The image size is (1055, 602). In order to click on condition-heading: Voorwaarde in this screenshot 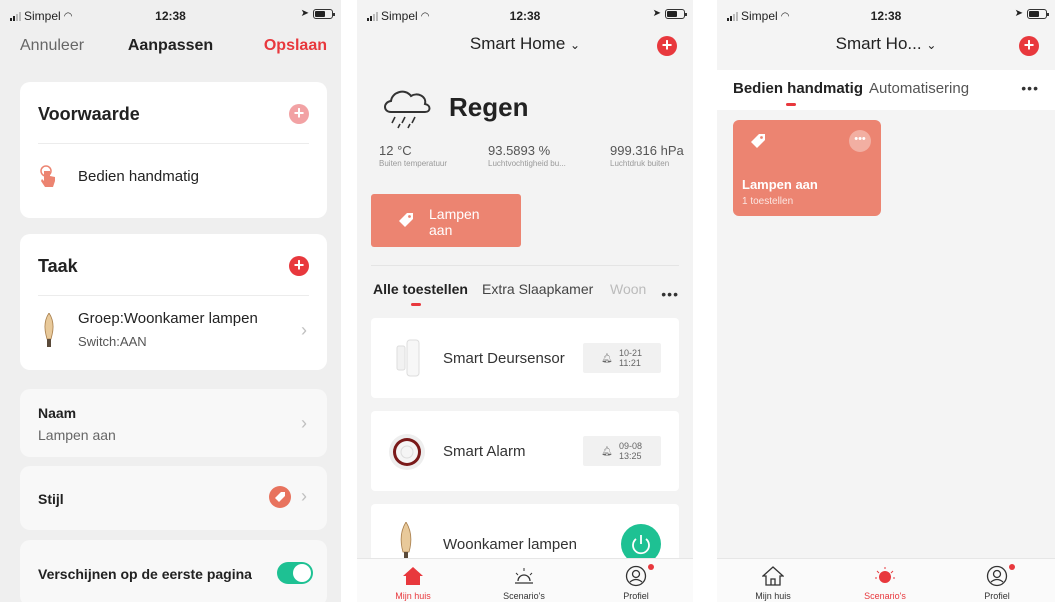, I will do `click(89, 114)`.